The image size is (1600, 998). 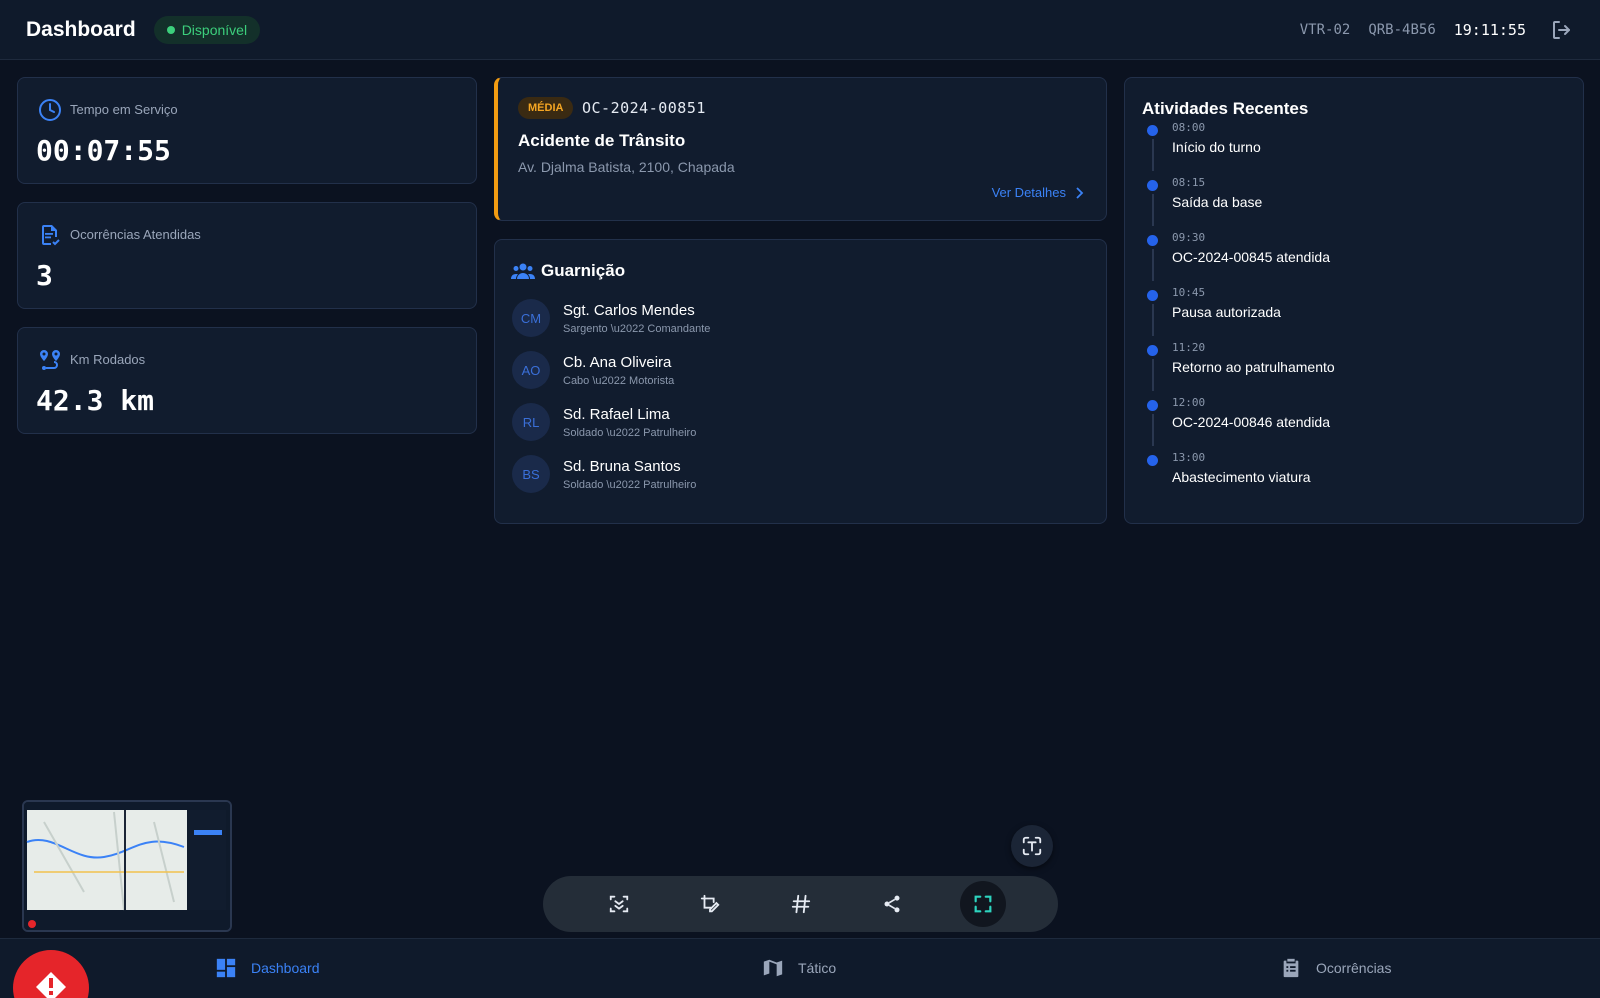 I want to click on nav-occurrences: Ocorrências, so click(x=1335, y=968).